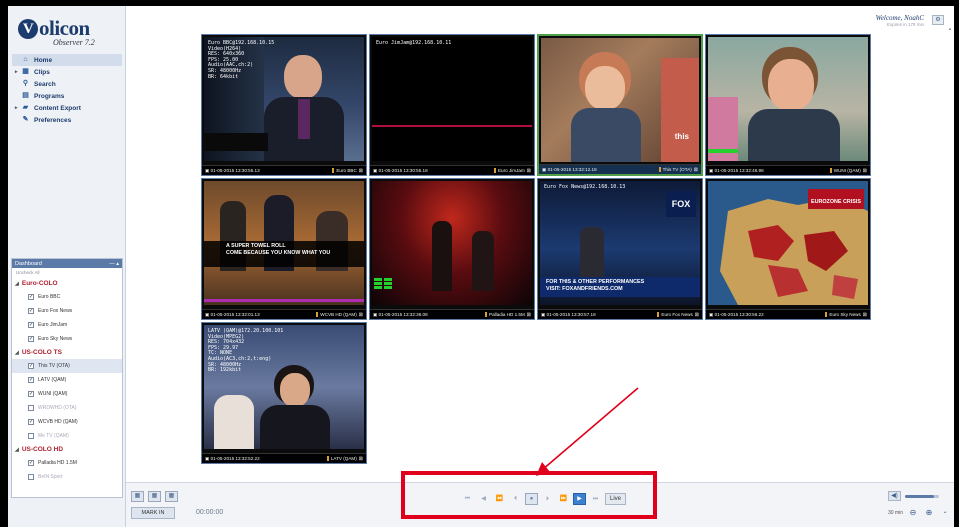 The width and height of the screenshot is (959, 527). What do you see at coordinates (67, 339) in the screenshot?
I see `channel-item: ✓ Euro Sky News` at bounding box center [67, 339].